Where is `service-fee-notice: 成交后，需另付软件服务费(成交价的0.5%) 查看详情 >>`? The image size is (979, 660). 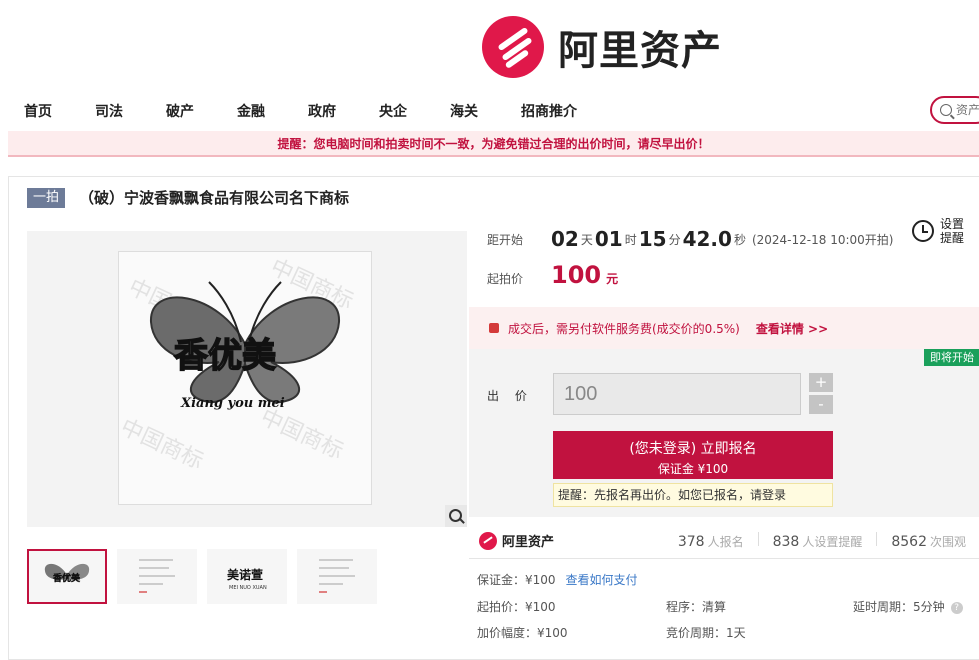 service-fee-notice: 成交后，需另付软件服务费(成交价的0.5%) 查看详情 >> is located at coordinates (724, 328).